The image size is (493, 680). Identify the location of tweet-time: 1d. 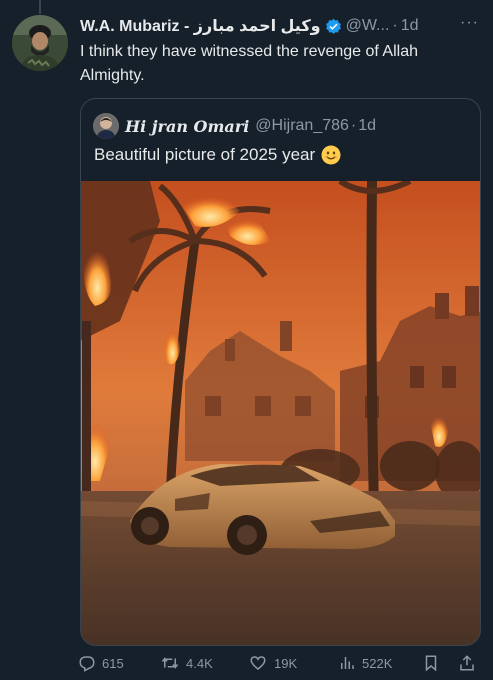
(410, 26).